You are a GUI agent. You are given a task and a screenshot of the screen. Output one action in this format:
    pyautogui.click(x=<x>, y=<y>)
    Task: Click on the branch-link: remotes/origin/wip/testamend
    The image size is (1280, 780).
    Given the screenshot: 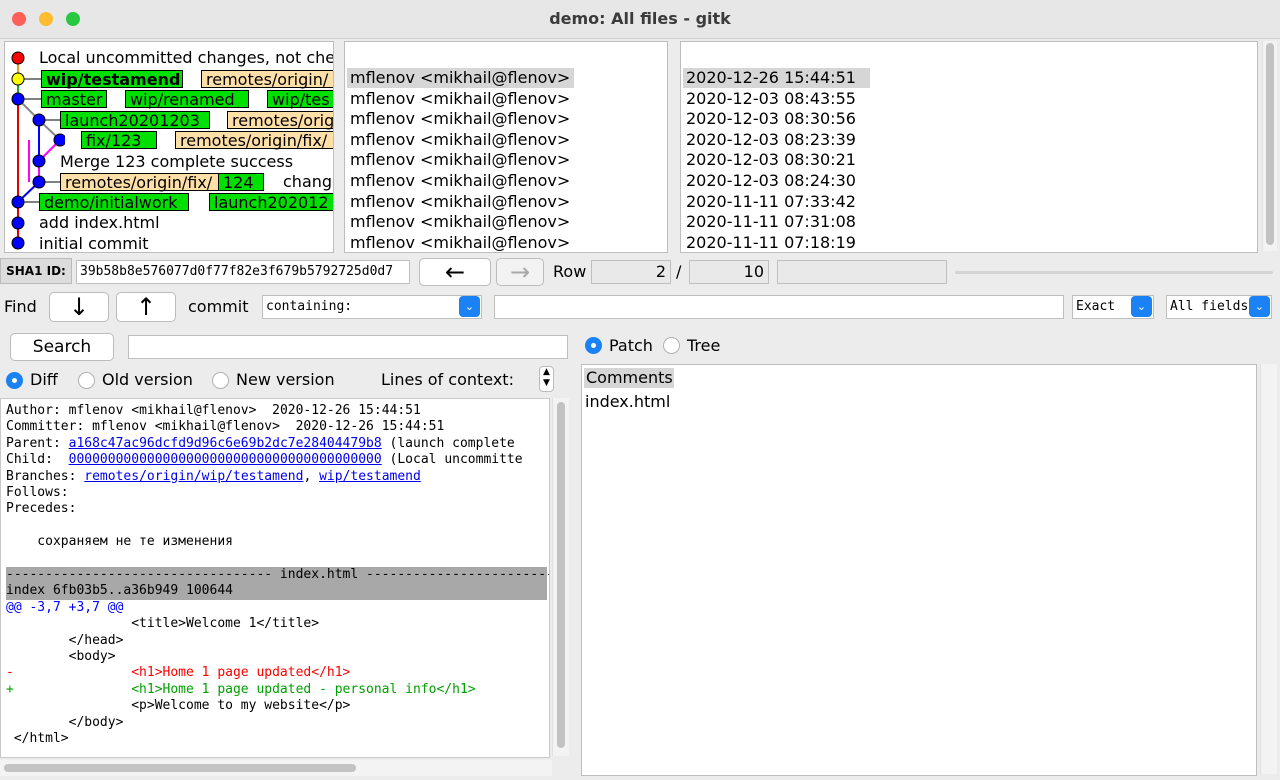 What is the action you would take?
    pyautogui.click(x=193, y=476)
    